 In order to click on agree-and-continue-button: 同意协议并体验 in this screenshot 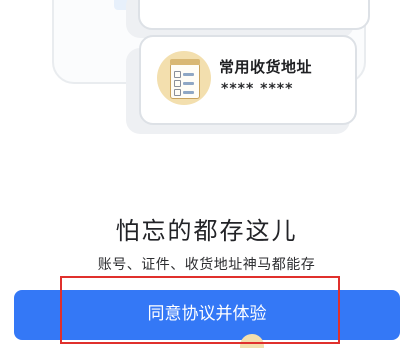, I will do `click(207, 315)`.